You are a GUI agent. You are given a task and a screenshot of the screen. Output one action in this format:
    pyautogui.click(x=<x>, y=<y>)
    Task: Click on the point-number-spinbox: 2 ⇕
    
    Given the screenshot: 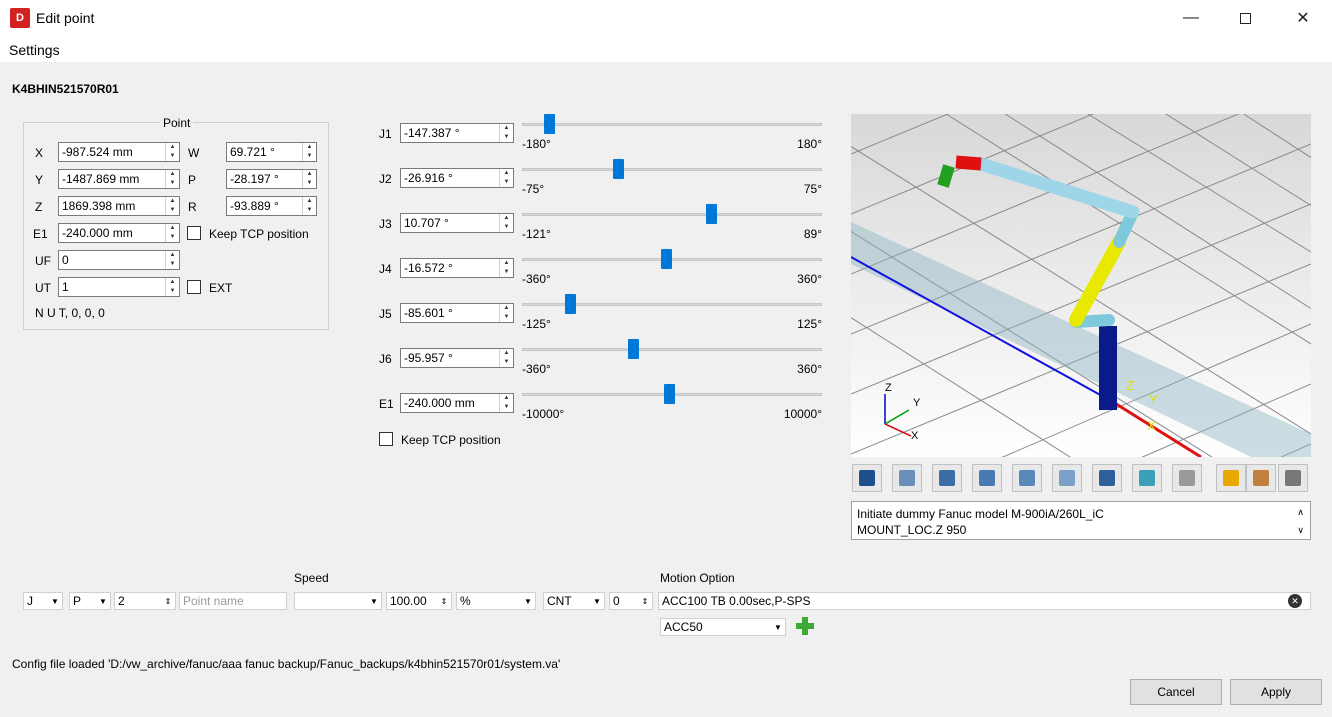 What is the action you would take?
    pyautogui.click(x=145, y=601)
    